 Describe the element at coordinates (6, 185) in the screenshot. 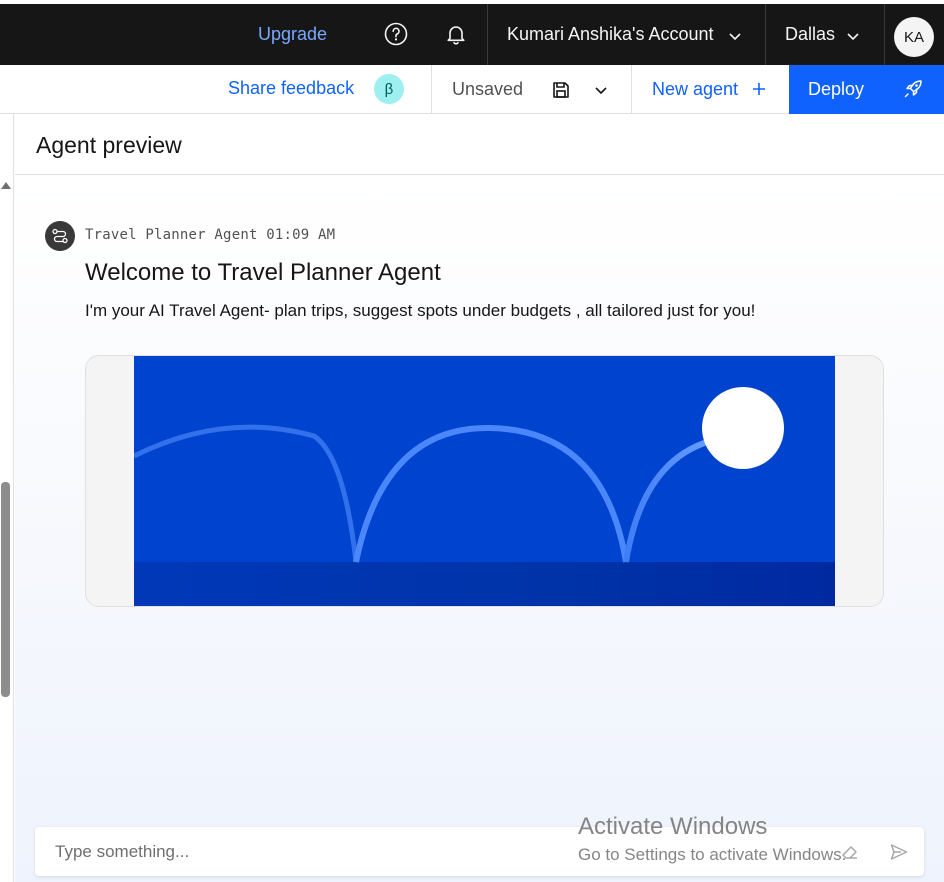

I see `scroll-up-arrow-icon` at that location.